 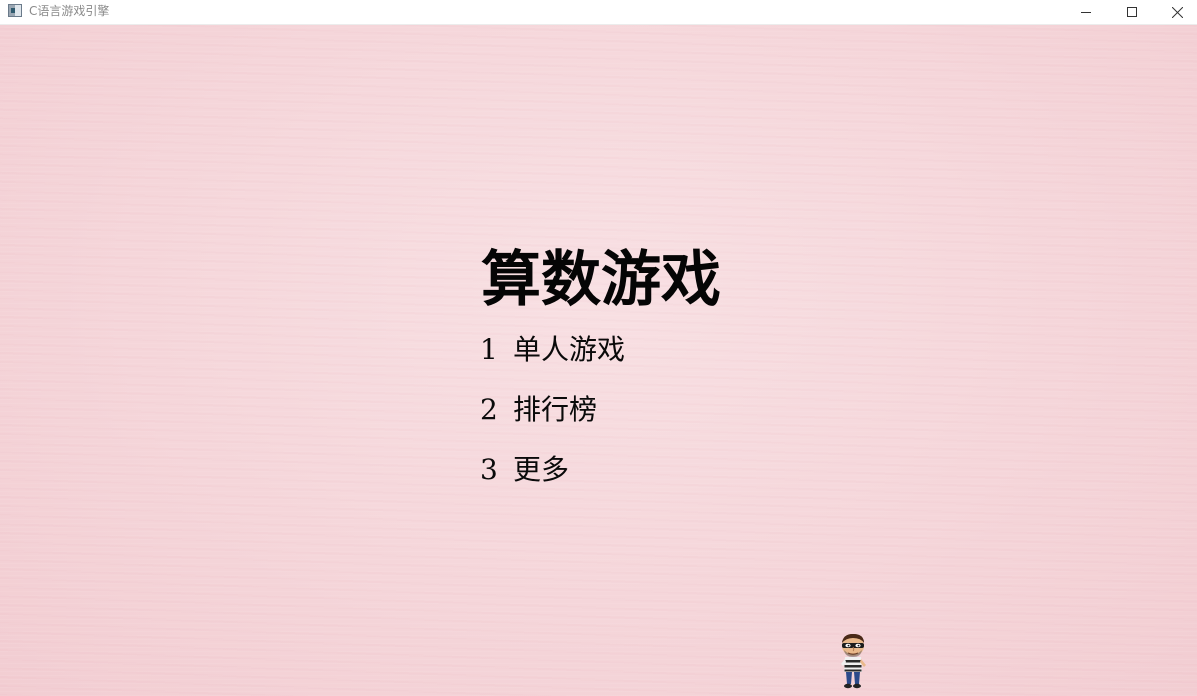 I want to click on maximize-button, so click(x=1132, y=12).